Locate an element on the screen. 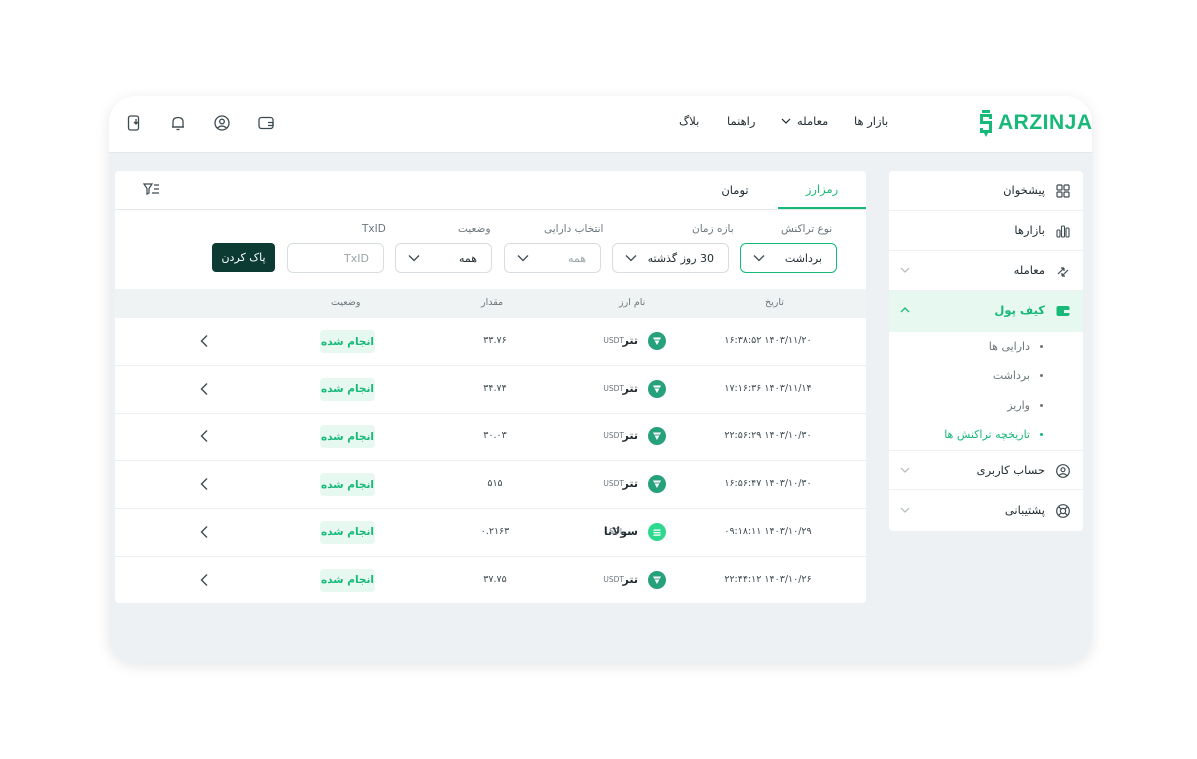 The height and width of the screenshot is (759, 1197). asset-filter-label: انتخاب دارایی is located at coordinates (574, 229).